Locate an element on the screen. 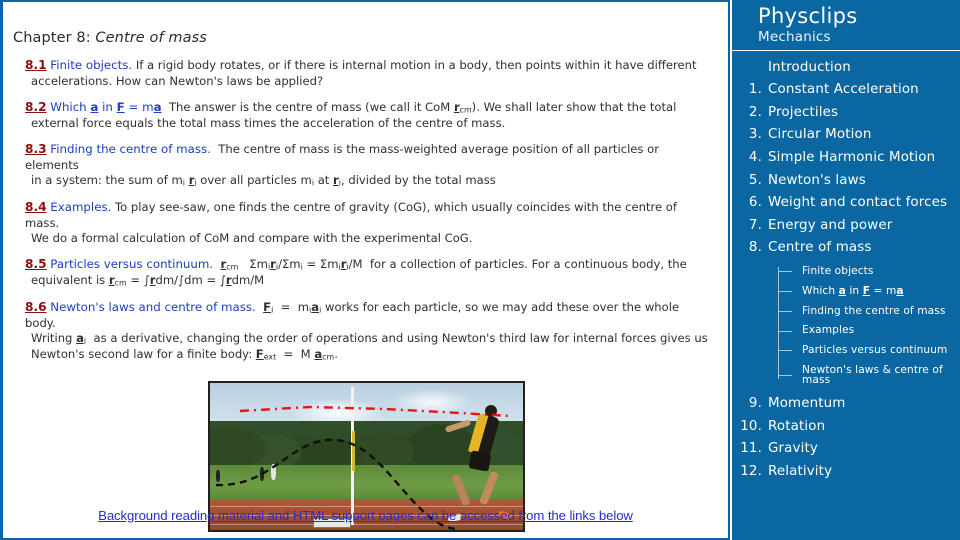 The width and height of the screenshot is (960, 540). sidebar-subitem-label: Newton's laws & centre of mass is located at coordinates (872, 375).